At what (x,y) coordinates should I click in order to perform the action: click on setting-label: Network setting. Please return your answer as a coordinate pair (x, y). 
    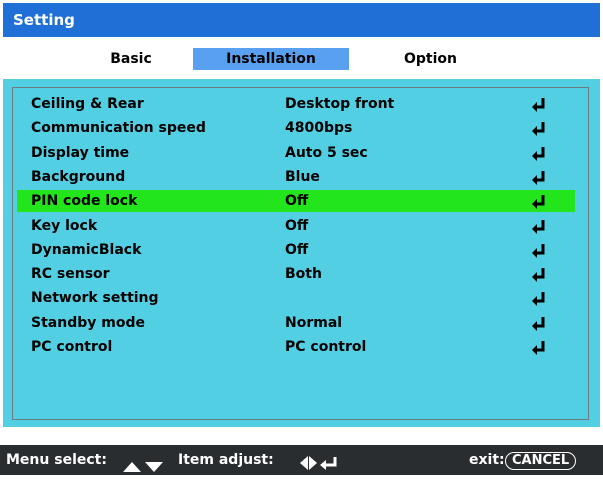
    Looking at the image, I should click on (95, 298).